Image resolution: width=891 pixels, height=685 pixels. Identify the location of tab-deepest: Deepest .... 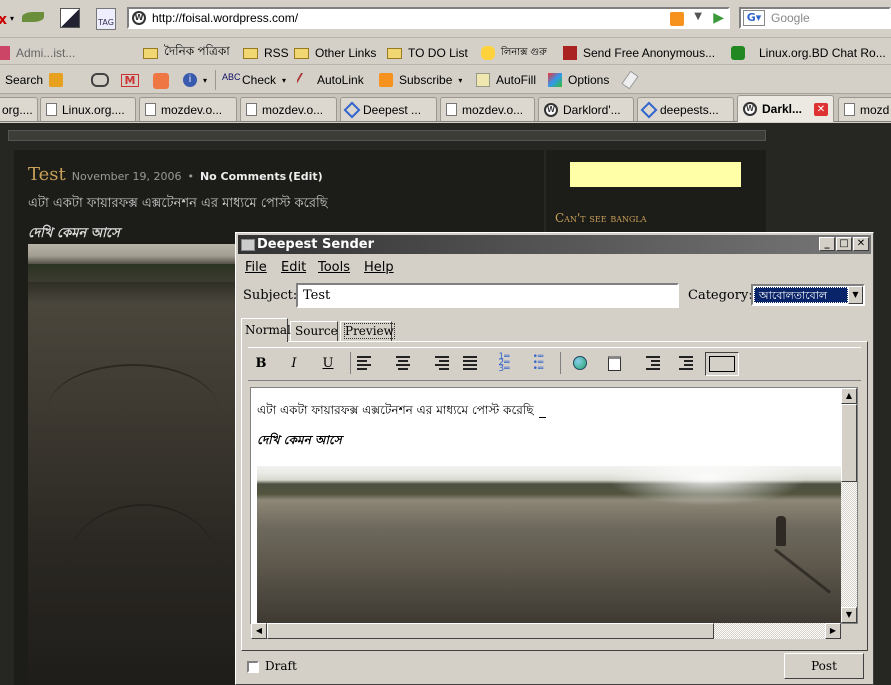
(388, 109).